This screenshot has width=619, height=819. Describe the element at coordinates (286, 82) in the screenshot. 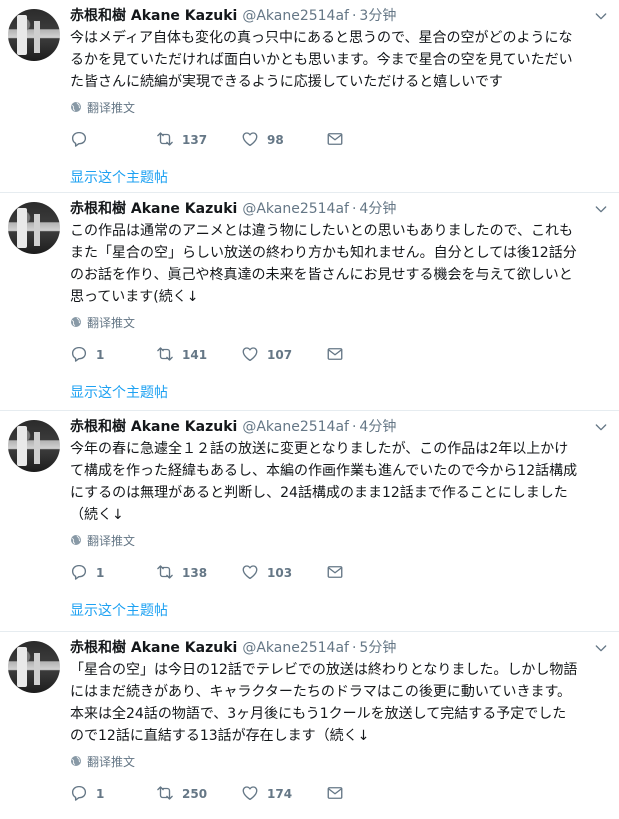

I see `tweet-text-line: た皆さんに続編が実現できるように応援していただけると嬉しいです` at that location.